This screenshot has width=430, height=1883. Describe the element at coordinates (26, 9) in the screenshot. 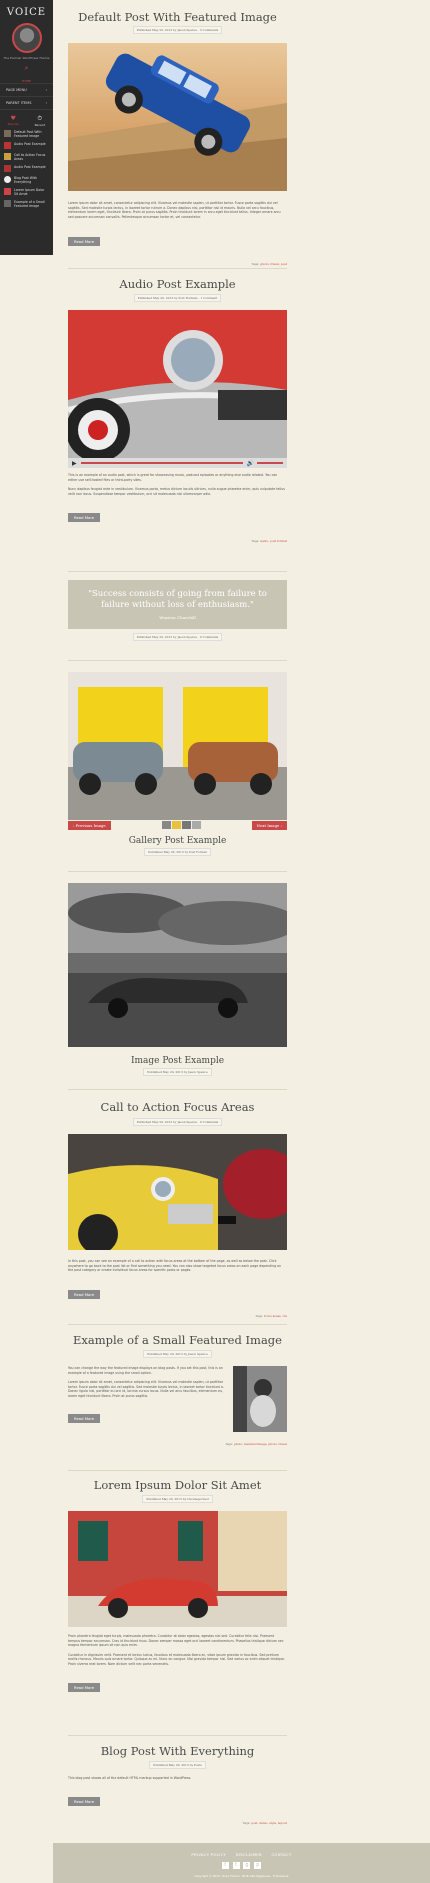

I see `site-logo: VOICE` at that location.